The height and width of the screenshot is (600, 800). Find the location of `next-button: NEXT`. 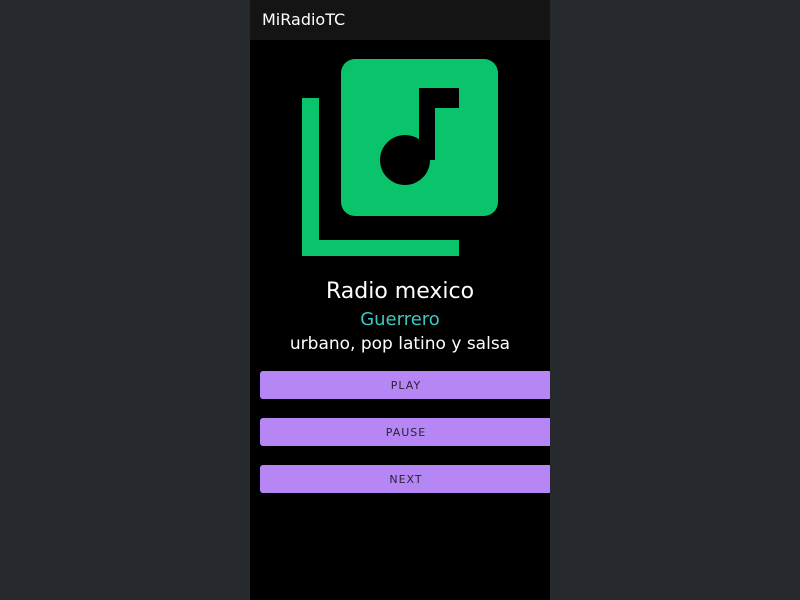

next-button: NEXT is located at coordinates (405, 479).